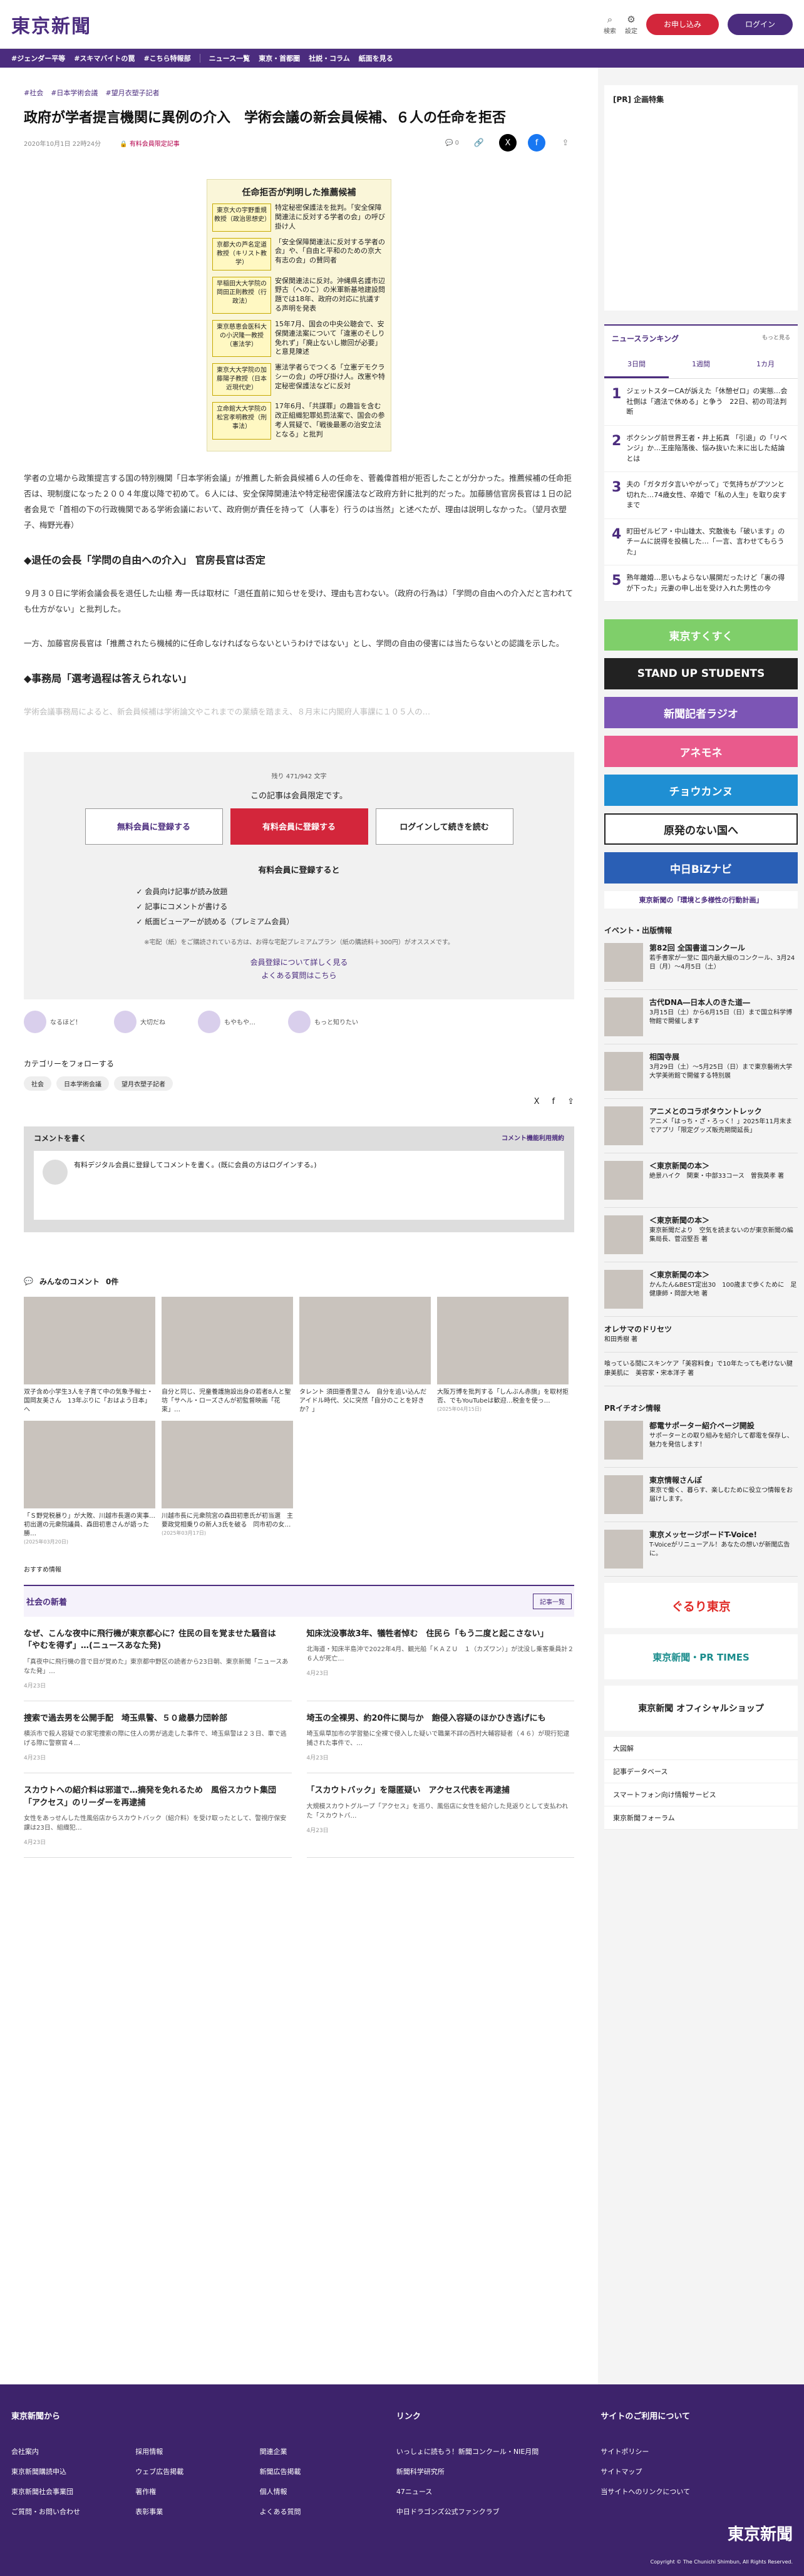  Describe the element at coordinates (139, 1022) in the screenshot. I see `reaction-button: 大切だね` at that location.